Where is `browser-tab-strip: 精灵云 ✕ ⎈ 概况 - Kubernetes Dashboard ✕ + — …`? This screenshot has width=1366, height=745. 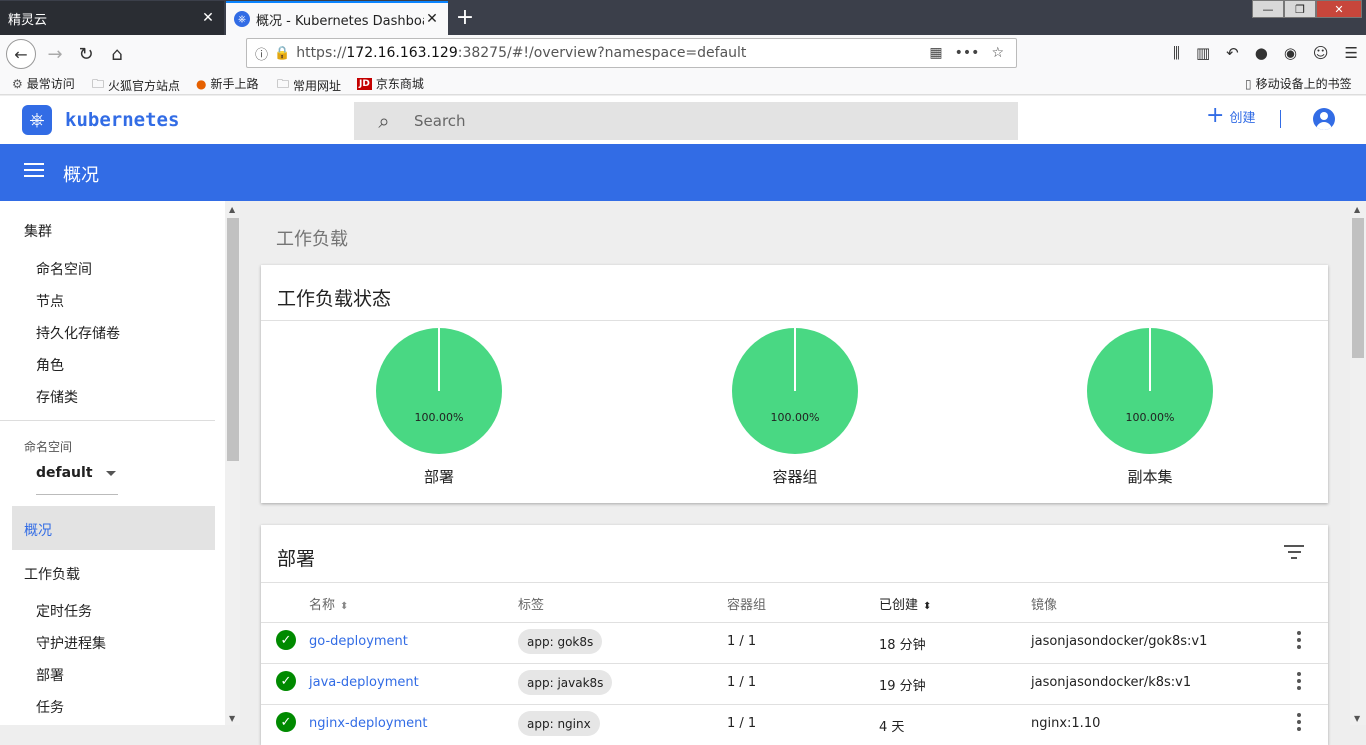 browser-tab-strip: 精灵云 ✕ ⎈ 概况 - Kubernetes Dashboard ✕ + — … is located at coordinates (683, 17).